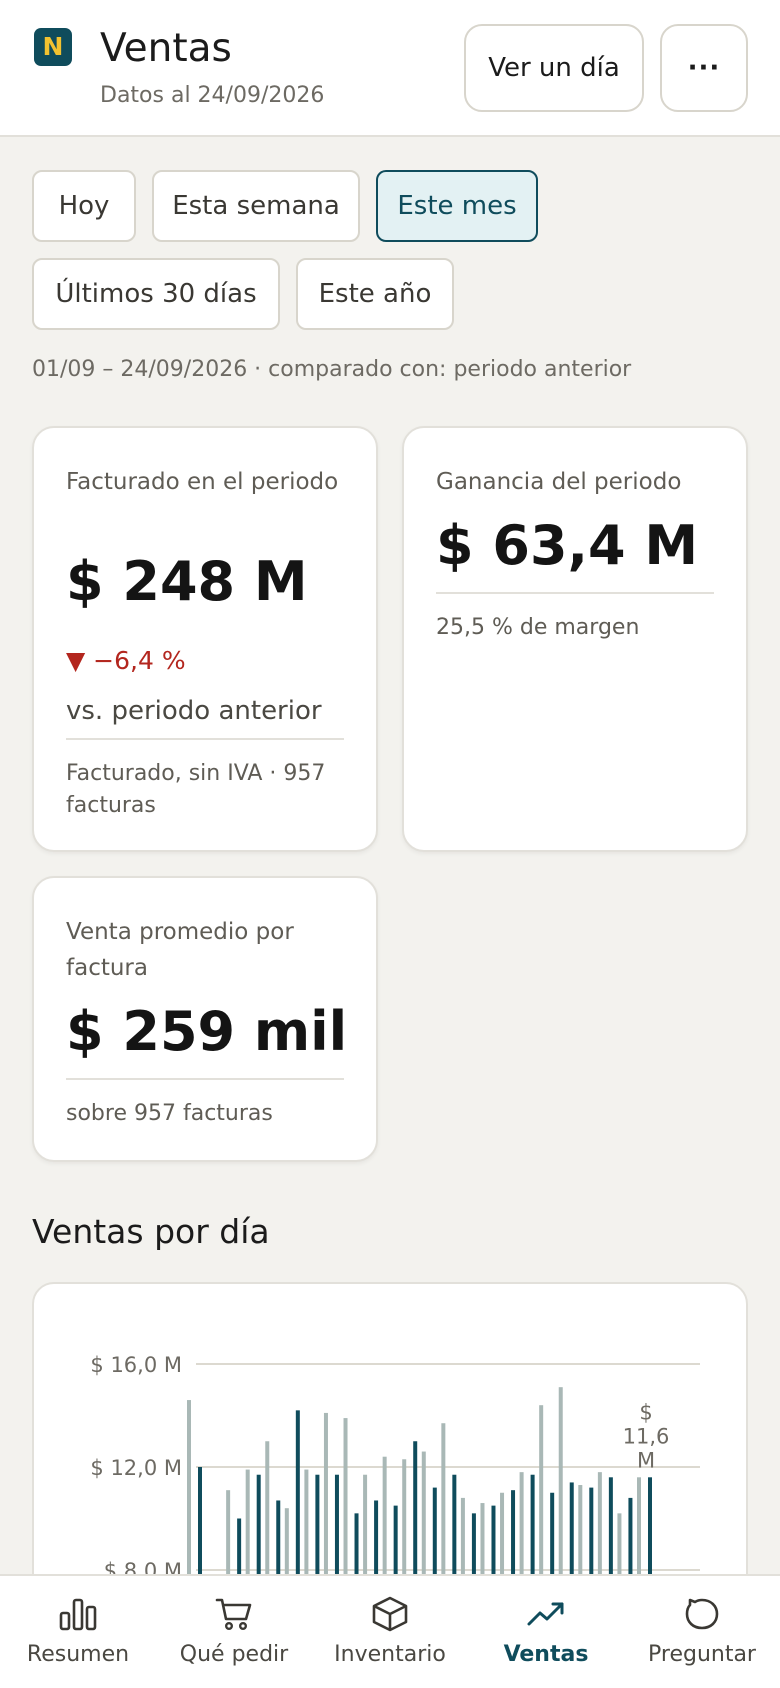 The image size is (780, 1688). I want to click on bar-value-annotation: M, so click(646, 1460).